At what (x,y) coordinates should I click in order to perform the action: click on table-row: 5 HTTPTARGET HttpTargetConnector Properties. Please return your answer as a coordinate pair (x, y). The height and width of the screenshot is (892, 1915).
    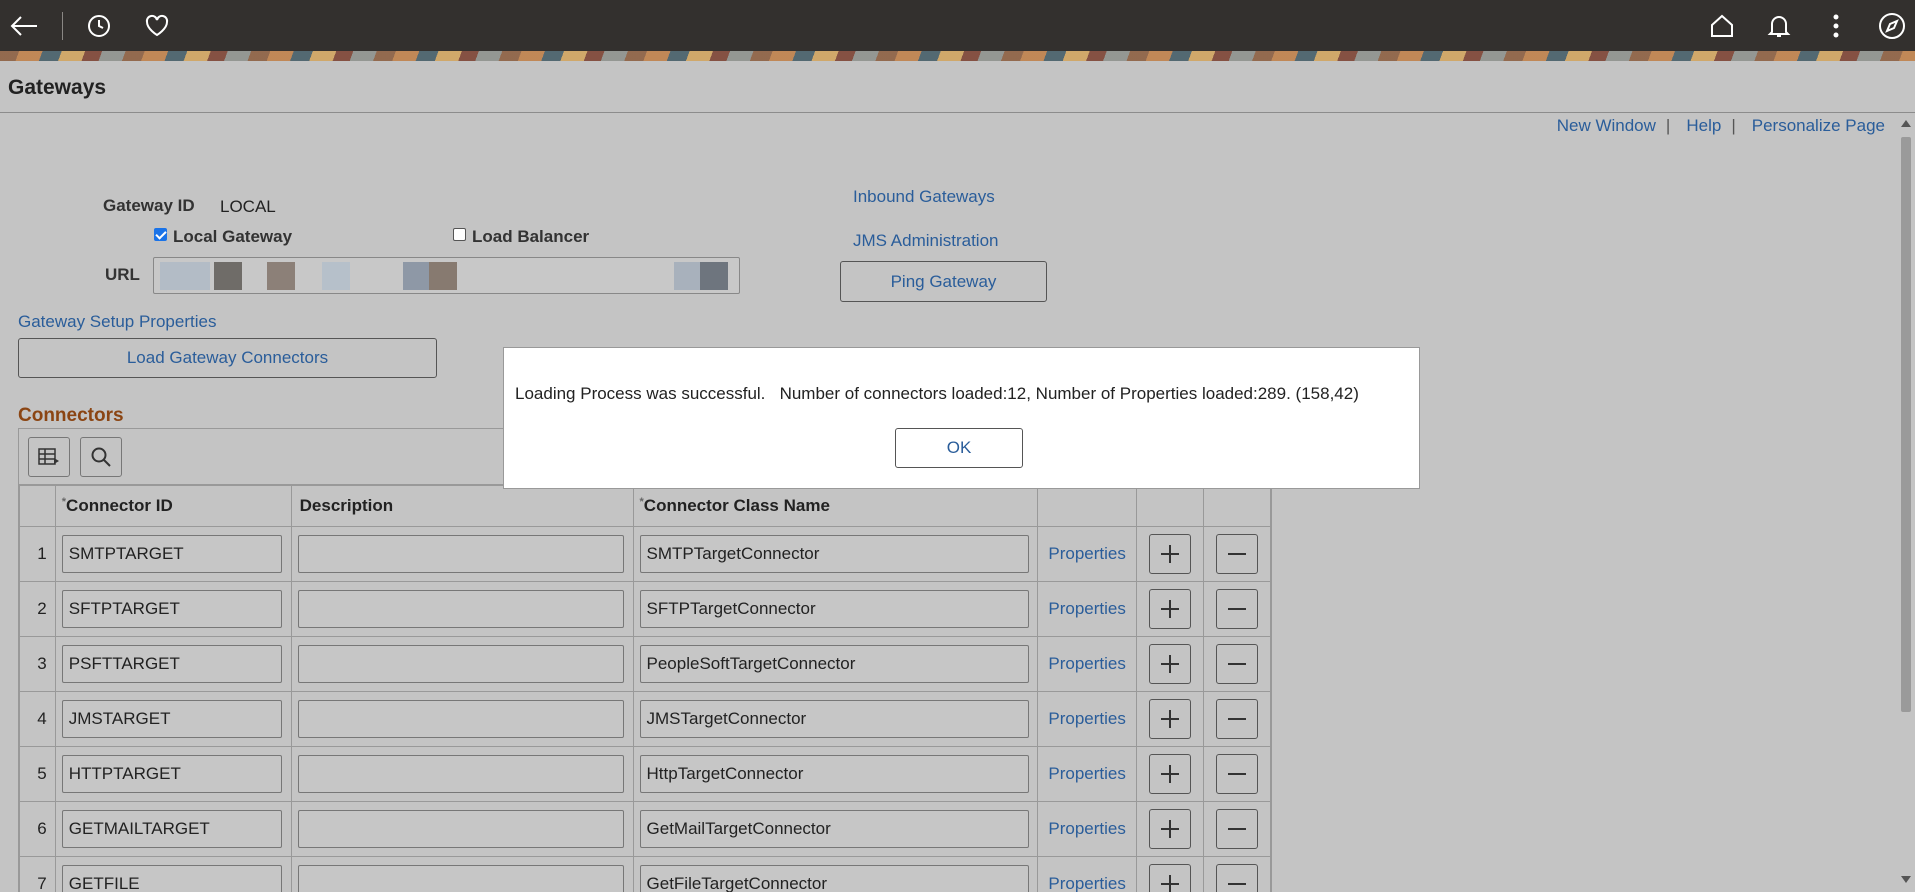
    Looking at the image, I should click on (645, 774).